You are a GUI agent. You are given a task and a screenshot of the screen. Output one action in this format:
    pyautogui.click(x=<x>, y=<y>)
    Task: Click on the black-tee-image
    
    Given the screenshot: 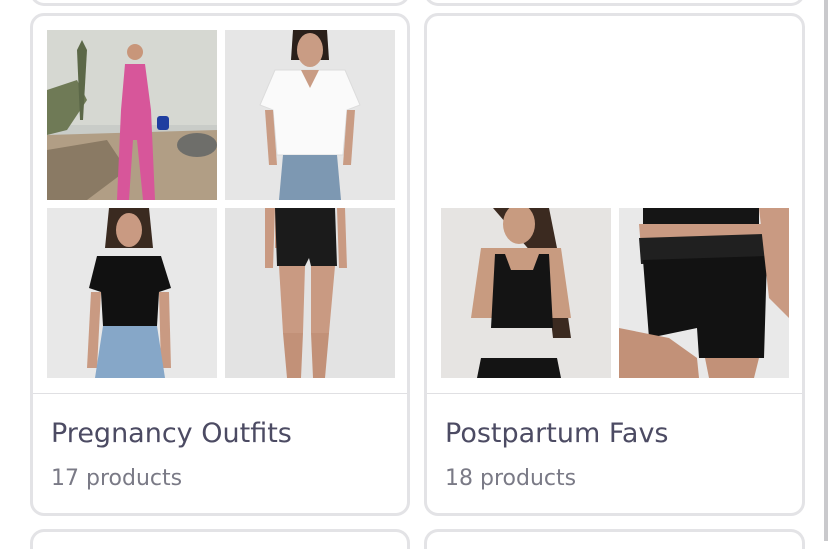 What is the action you would take?
    pyautogui.click(x=132, y=293)
    